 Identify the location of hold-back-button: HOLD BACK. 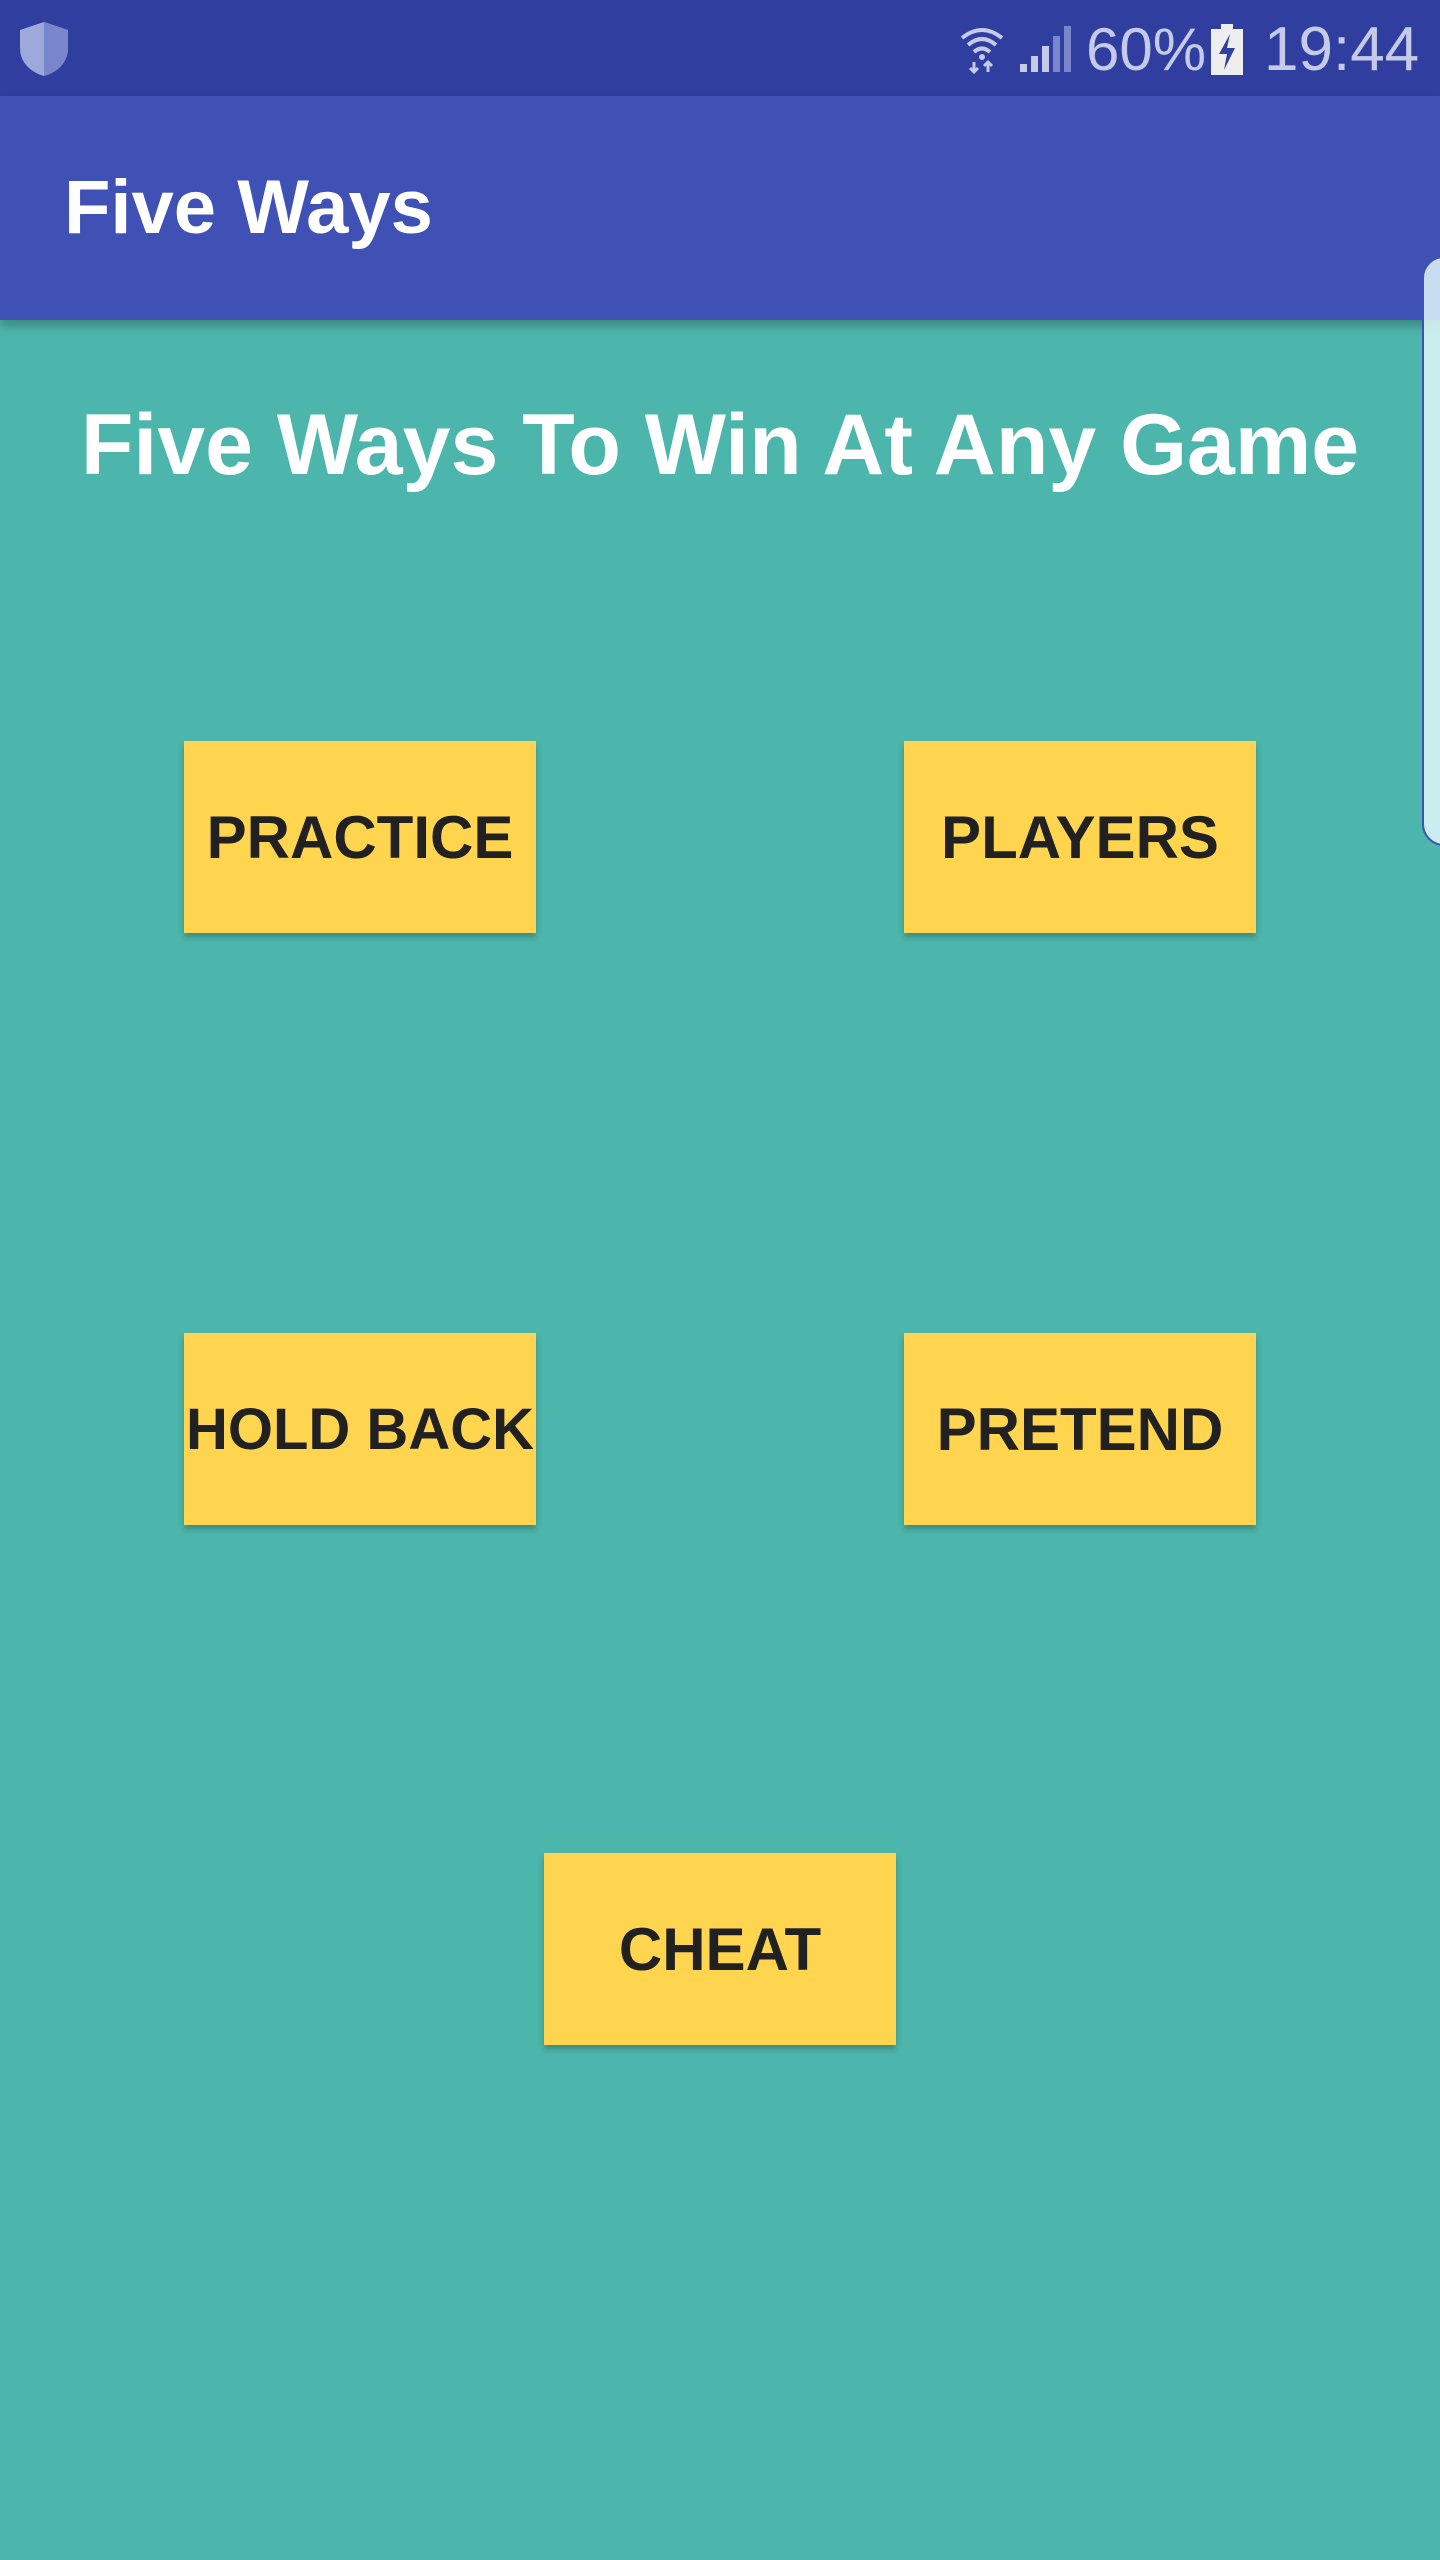
(360, 1429).